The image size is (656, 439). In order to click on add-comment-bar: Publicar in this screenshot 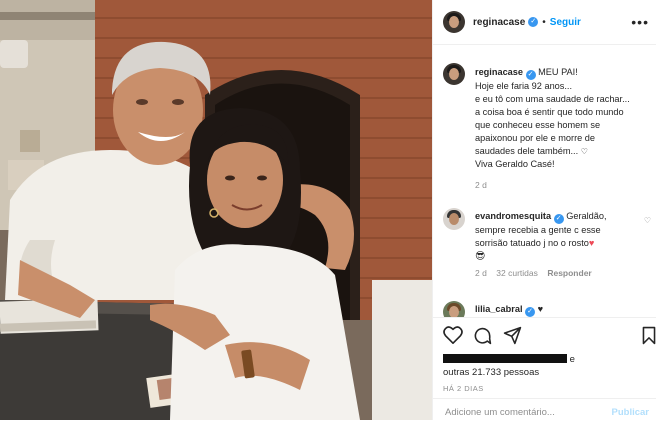, I will do `click(544, 418)`.